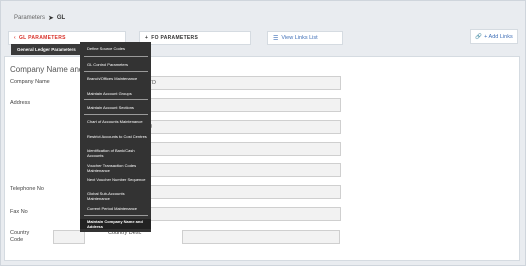 This screenshot has width=526, height=266. What do you see at coordinates (241, 105) in the screenshot?
I see `address-line-1-field` at bounding box center [241, 105].